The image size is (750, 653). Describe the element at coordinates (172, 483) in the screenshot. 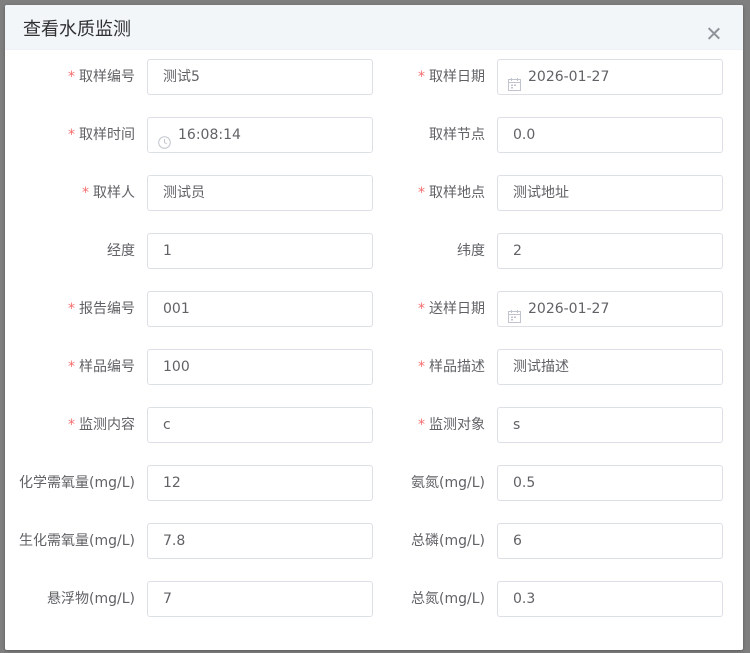

I see `field-value: 12` at that location.